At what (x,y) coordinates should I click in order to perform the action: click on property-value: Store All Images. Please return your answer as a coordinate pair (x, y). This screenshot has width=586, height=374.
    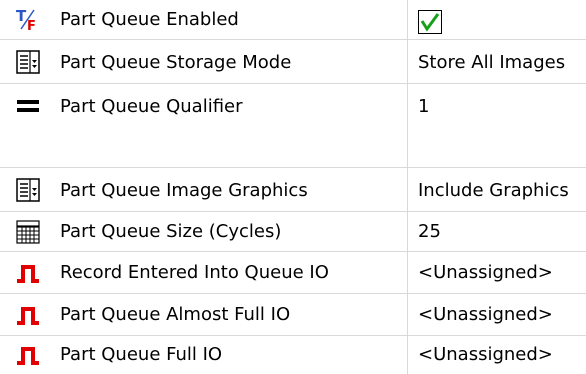
    Looking at the image, I should click on (491, 63).